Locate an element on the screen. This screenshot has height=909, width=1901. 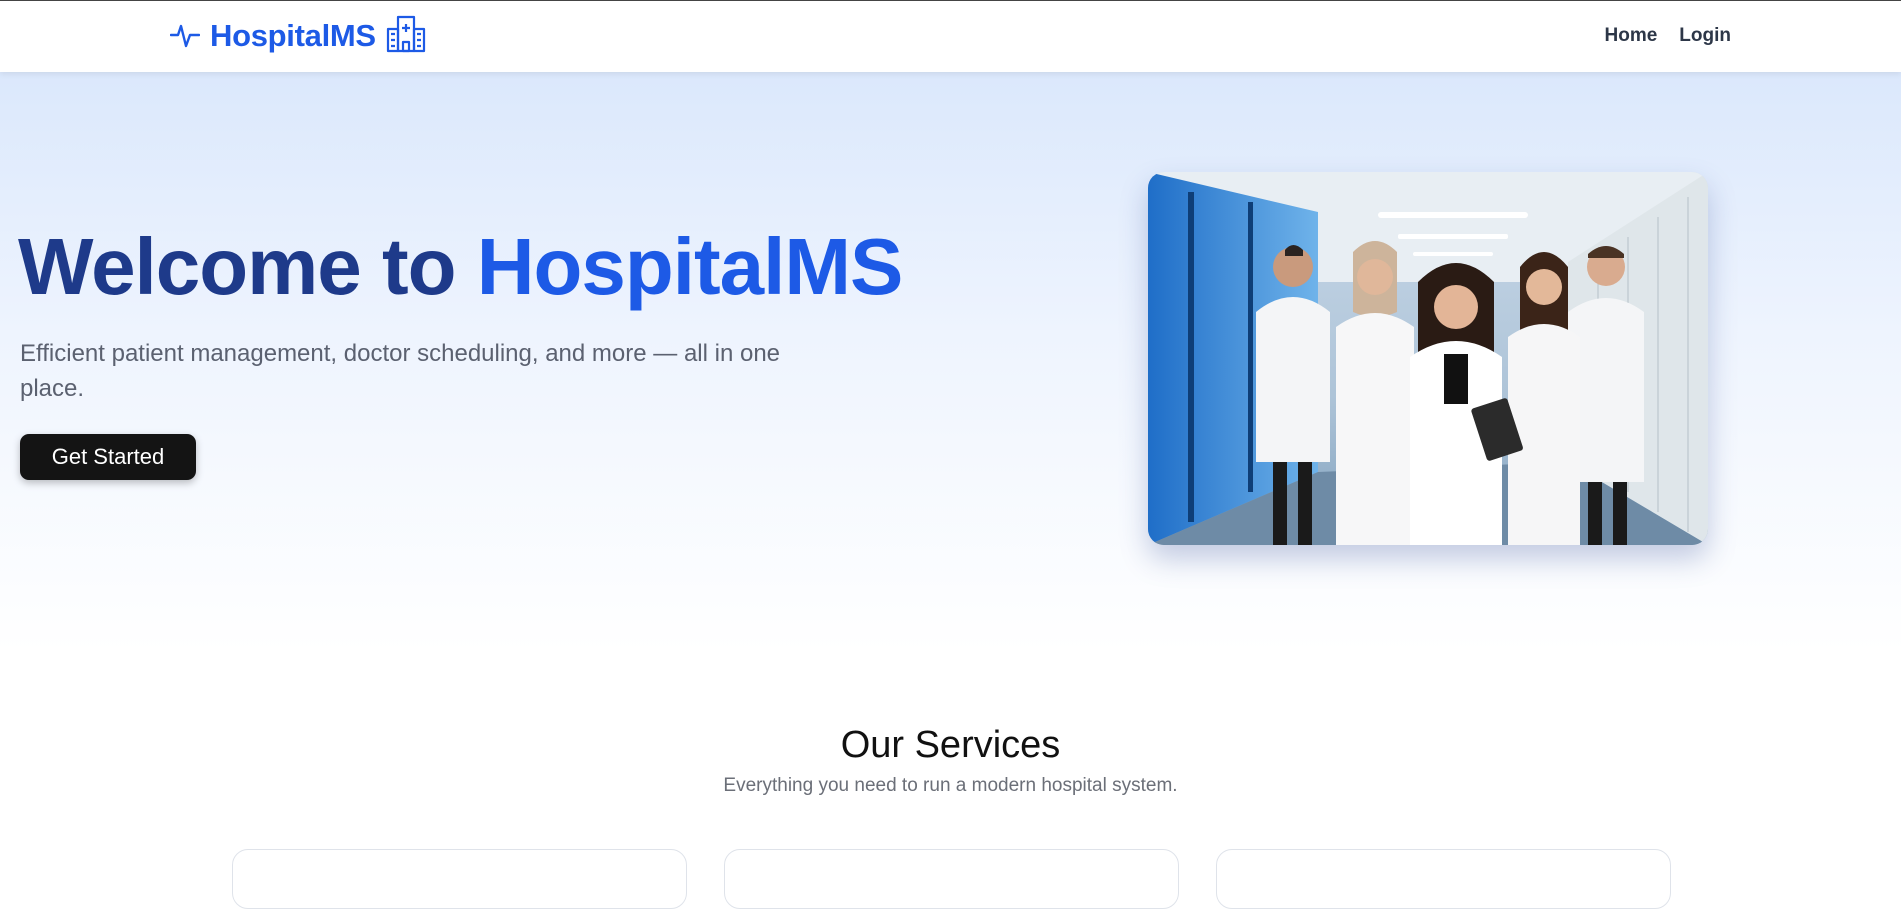
hero-title-part1: Welcome to is located at coordinates (237, 266).